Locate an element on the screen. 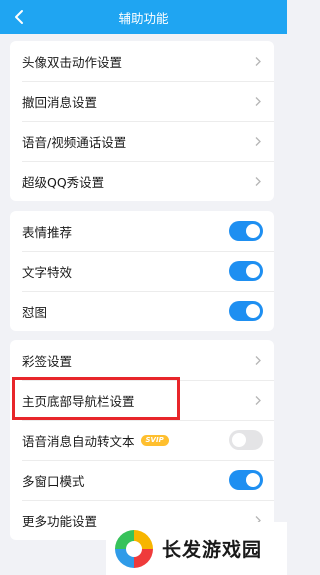  row-label: 彩签设置 is located at coordinates (47, 361).